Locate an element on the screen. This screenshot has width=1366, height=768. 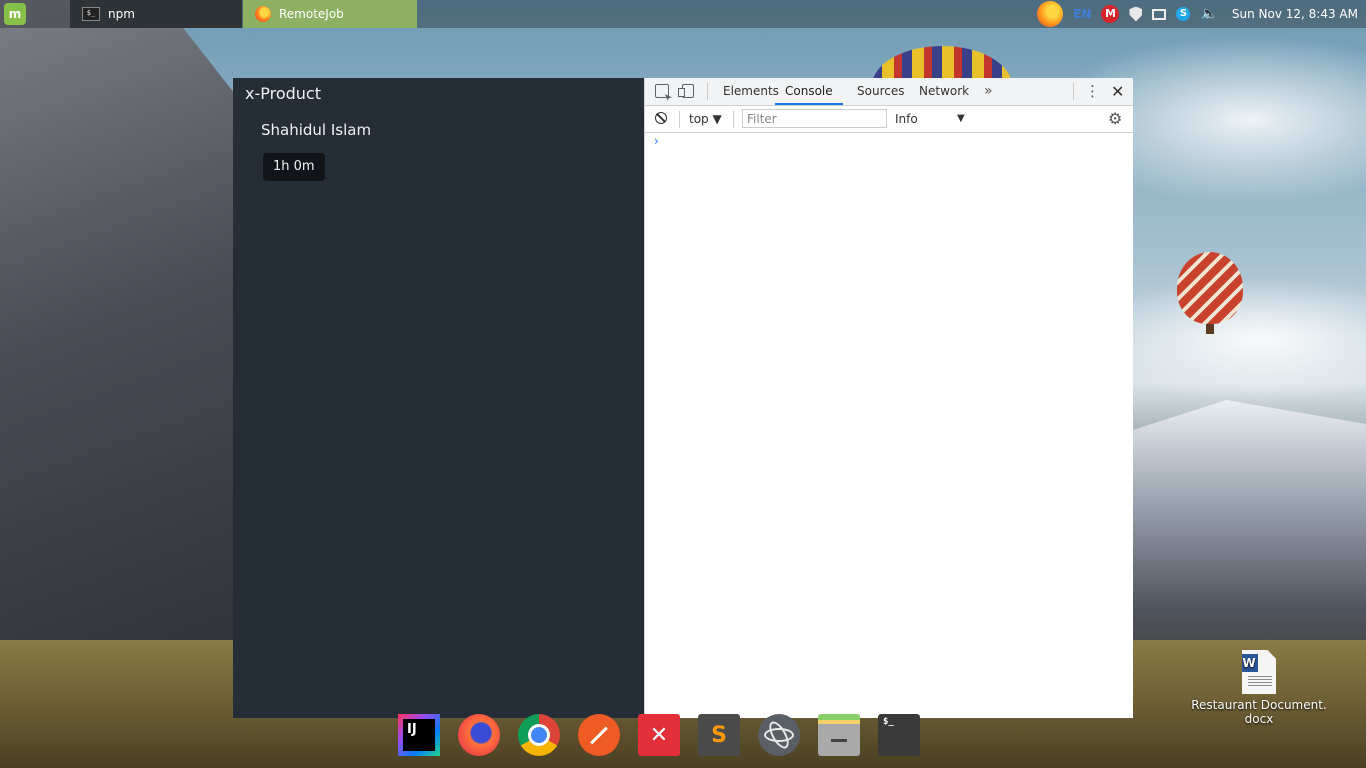
tab-network: Network is located at coordinates (944, 91).